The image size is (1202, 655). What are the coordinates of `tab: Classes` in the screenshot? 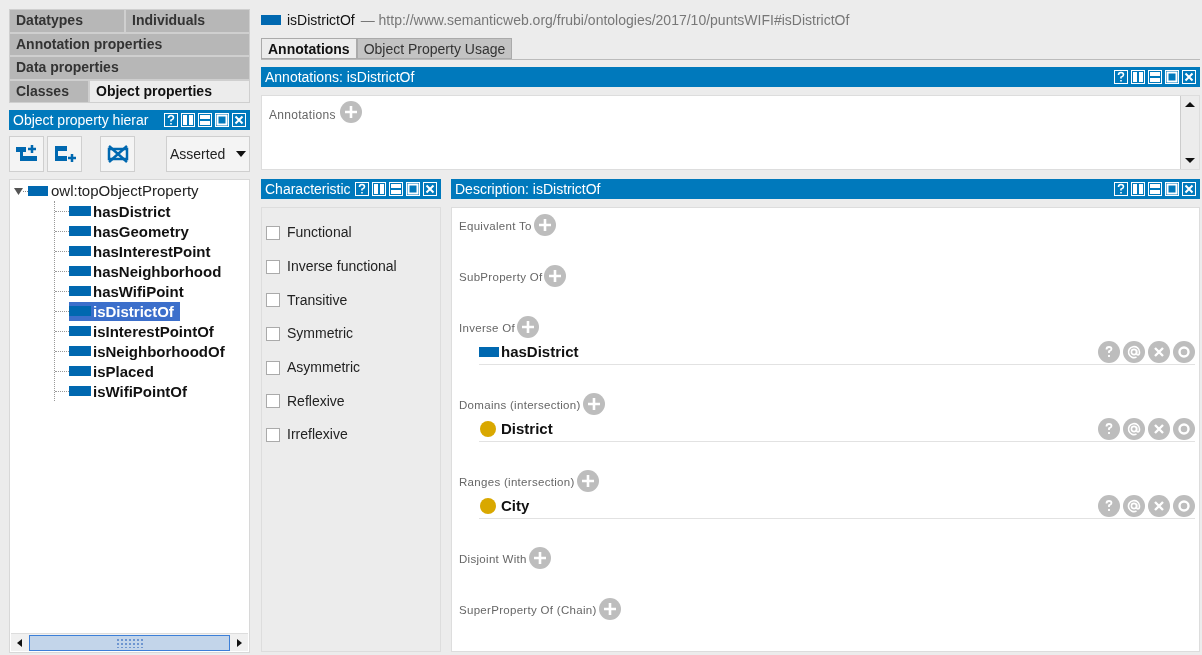 It's located at (49, 91).